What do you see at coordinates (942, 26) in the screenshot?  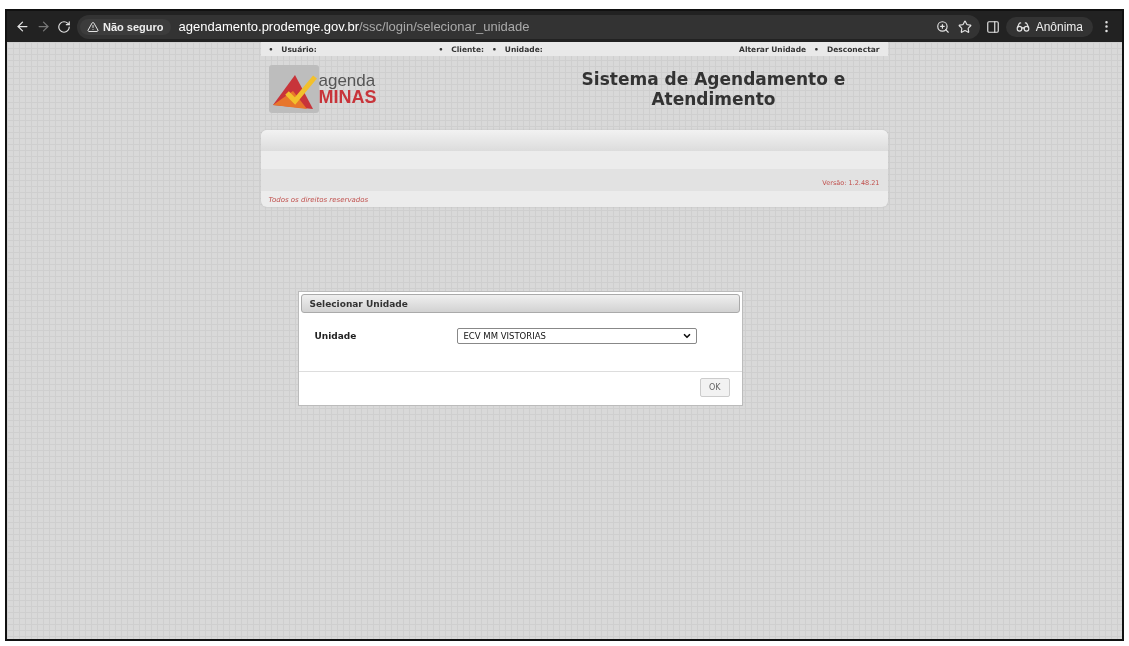 I see `zoom-icon` at bounding box center [942, 26].